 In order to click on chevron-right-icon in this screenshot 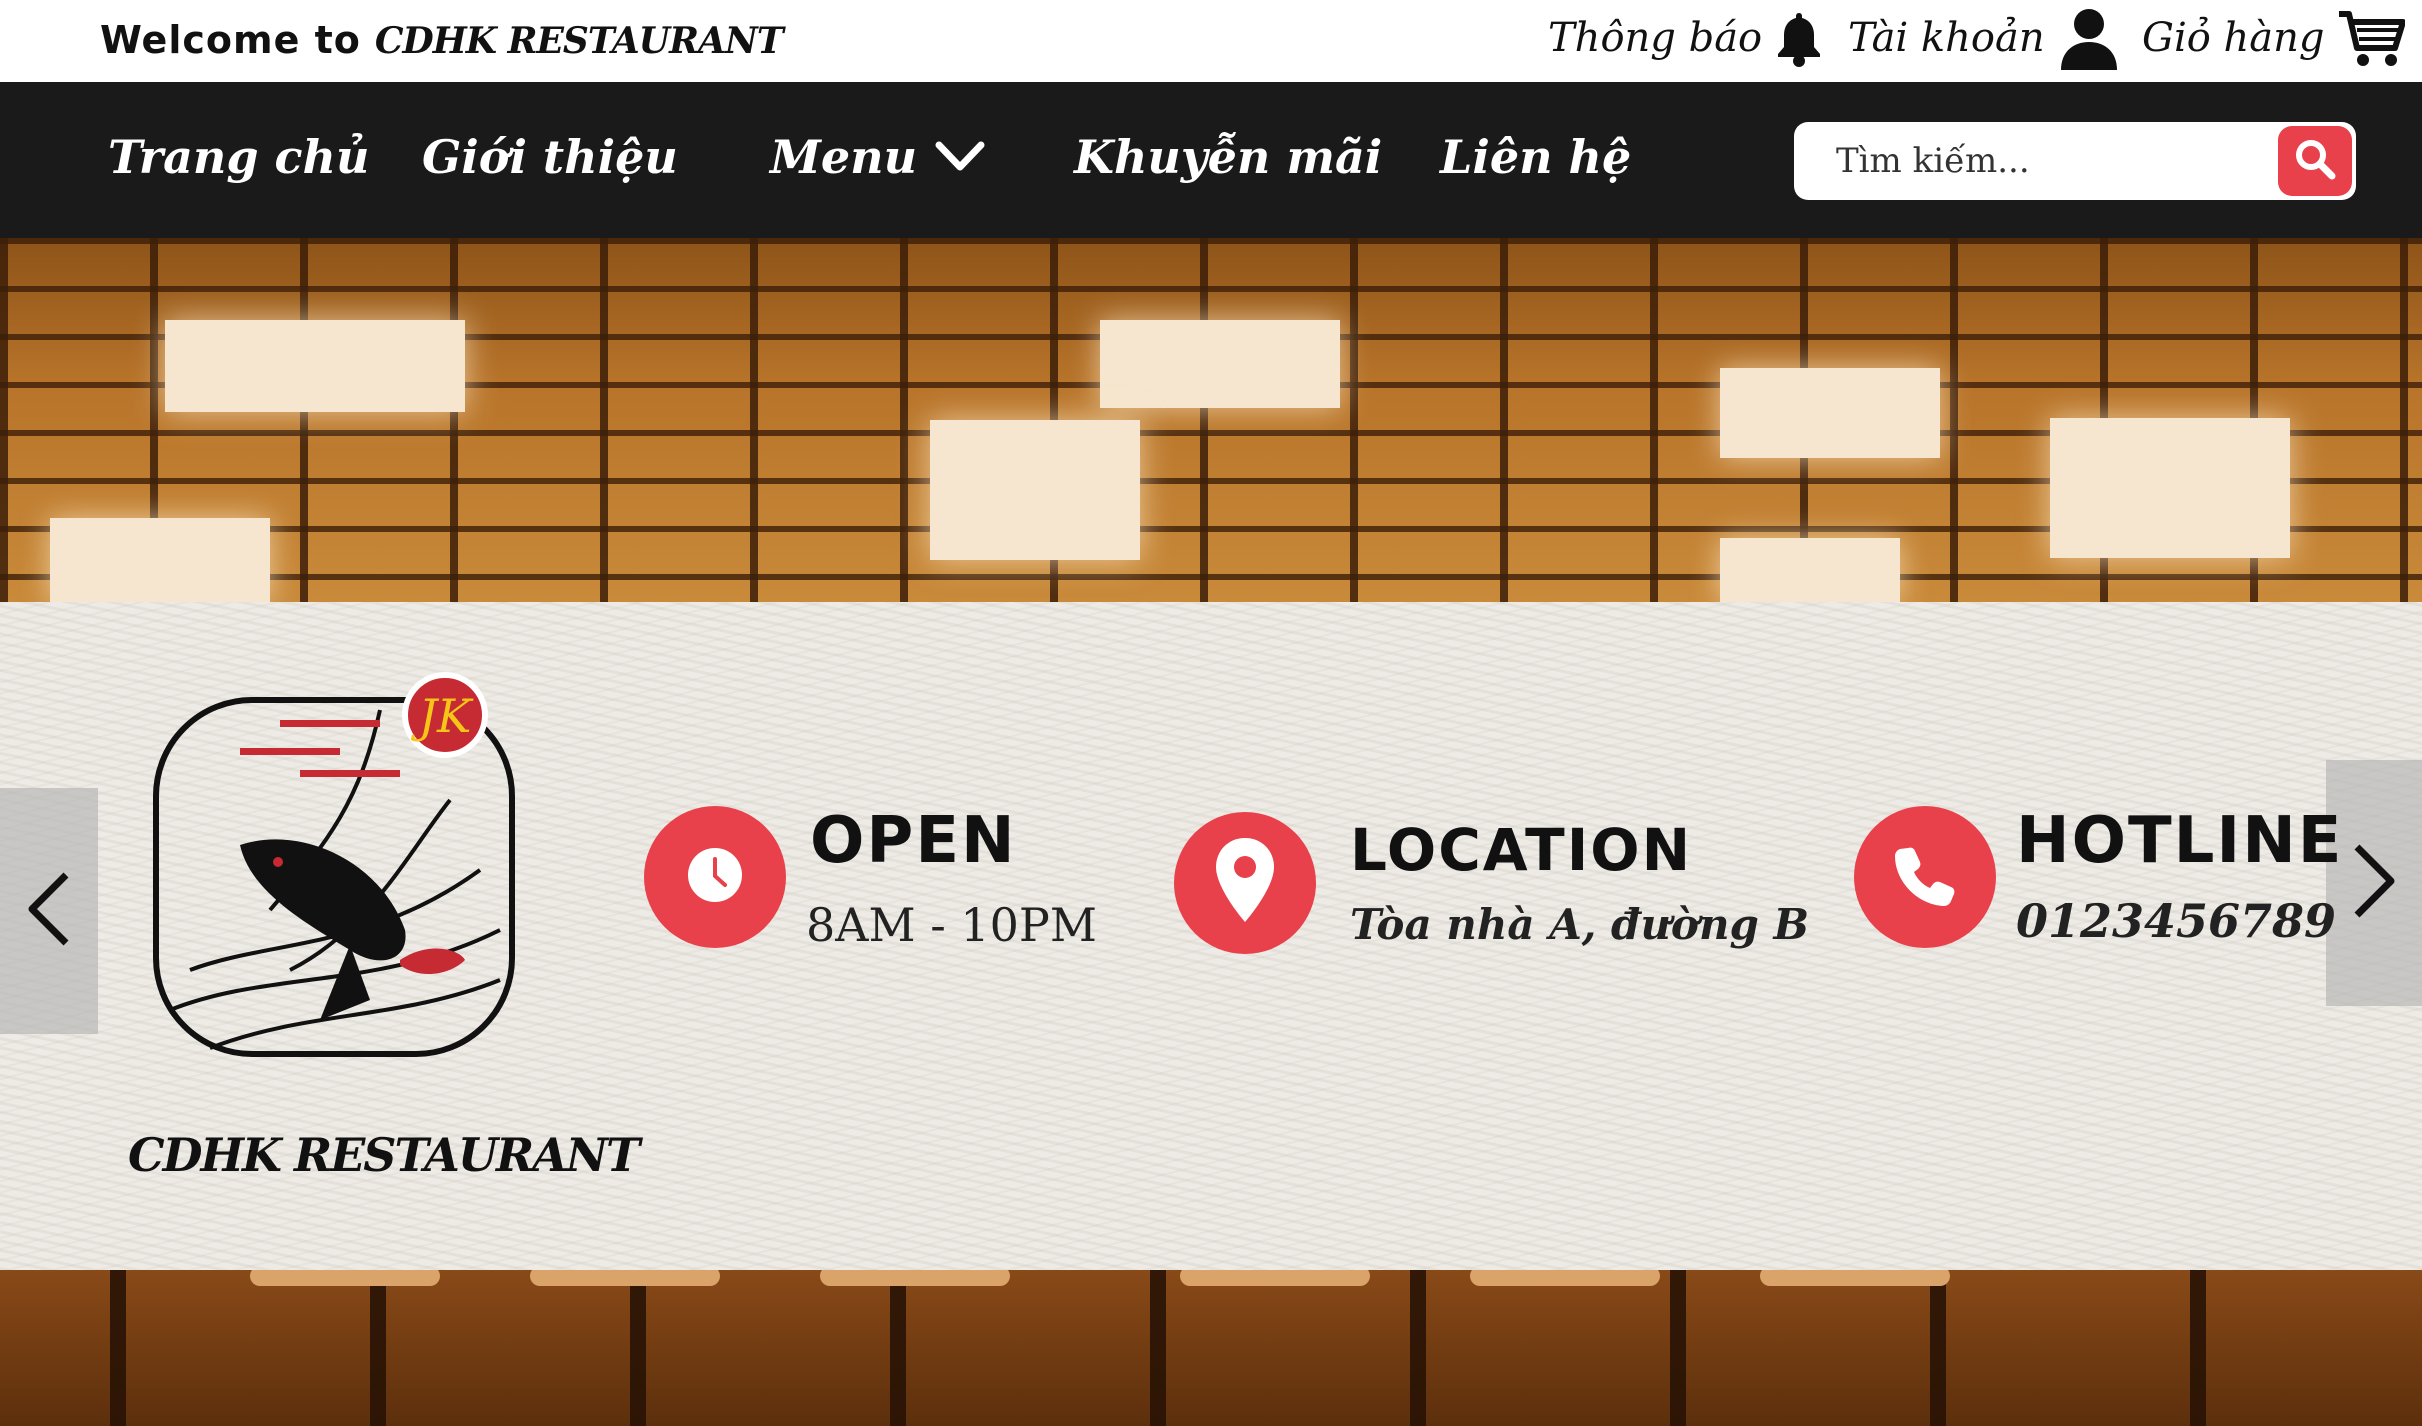, I will do `click(2374, 883)`.